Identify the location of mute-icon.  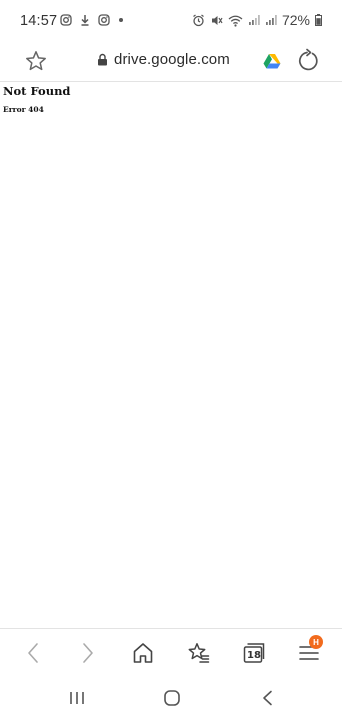
(216, 20).